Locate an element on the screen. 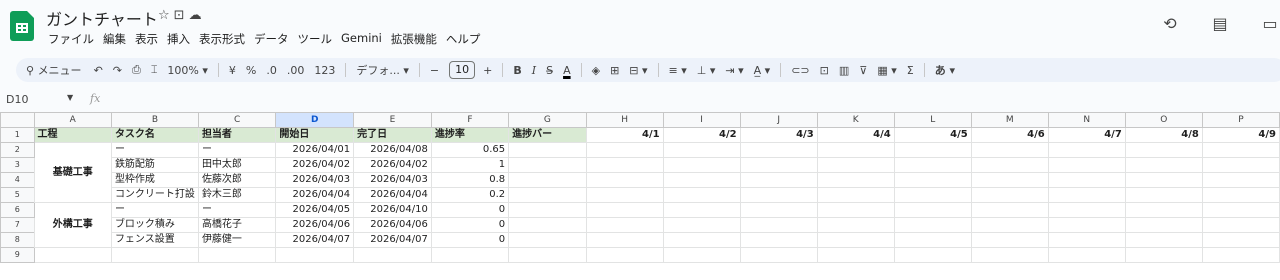  input-tools-button: あ ▾ is located at coordinates (945, 70).